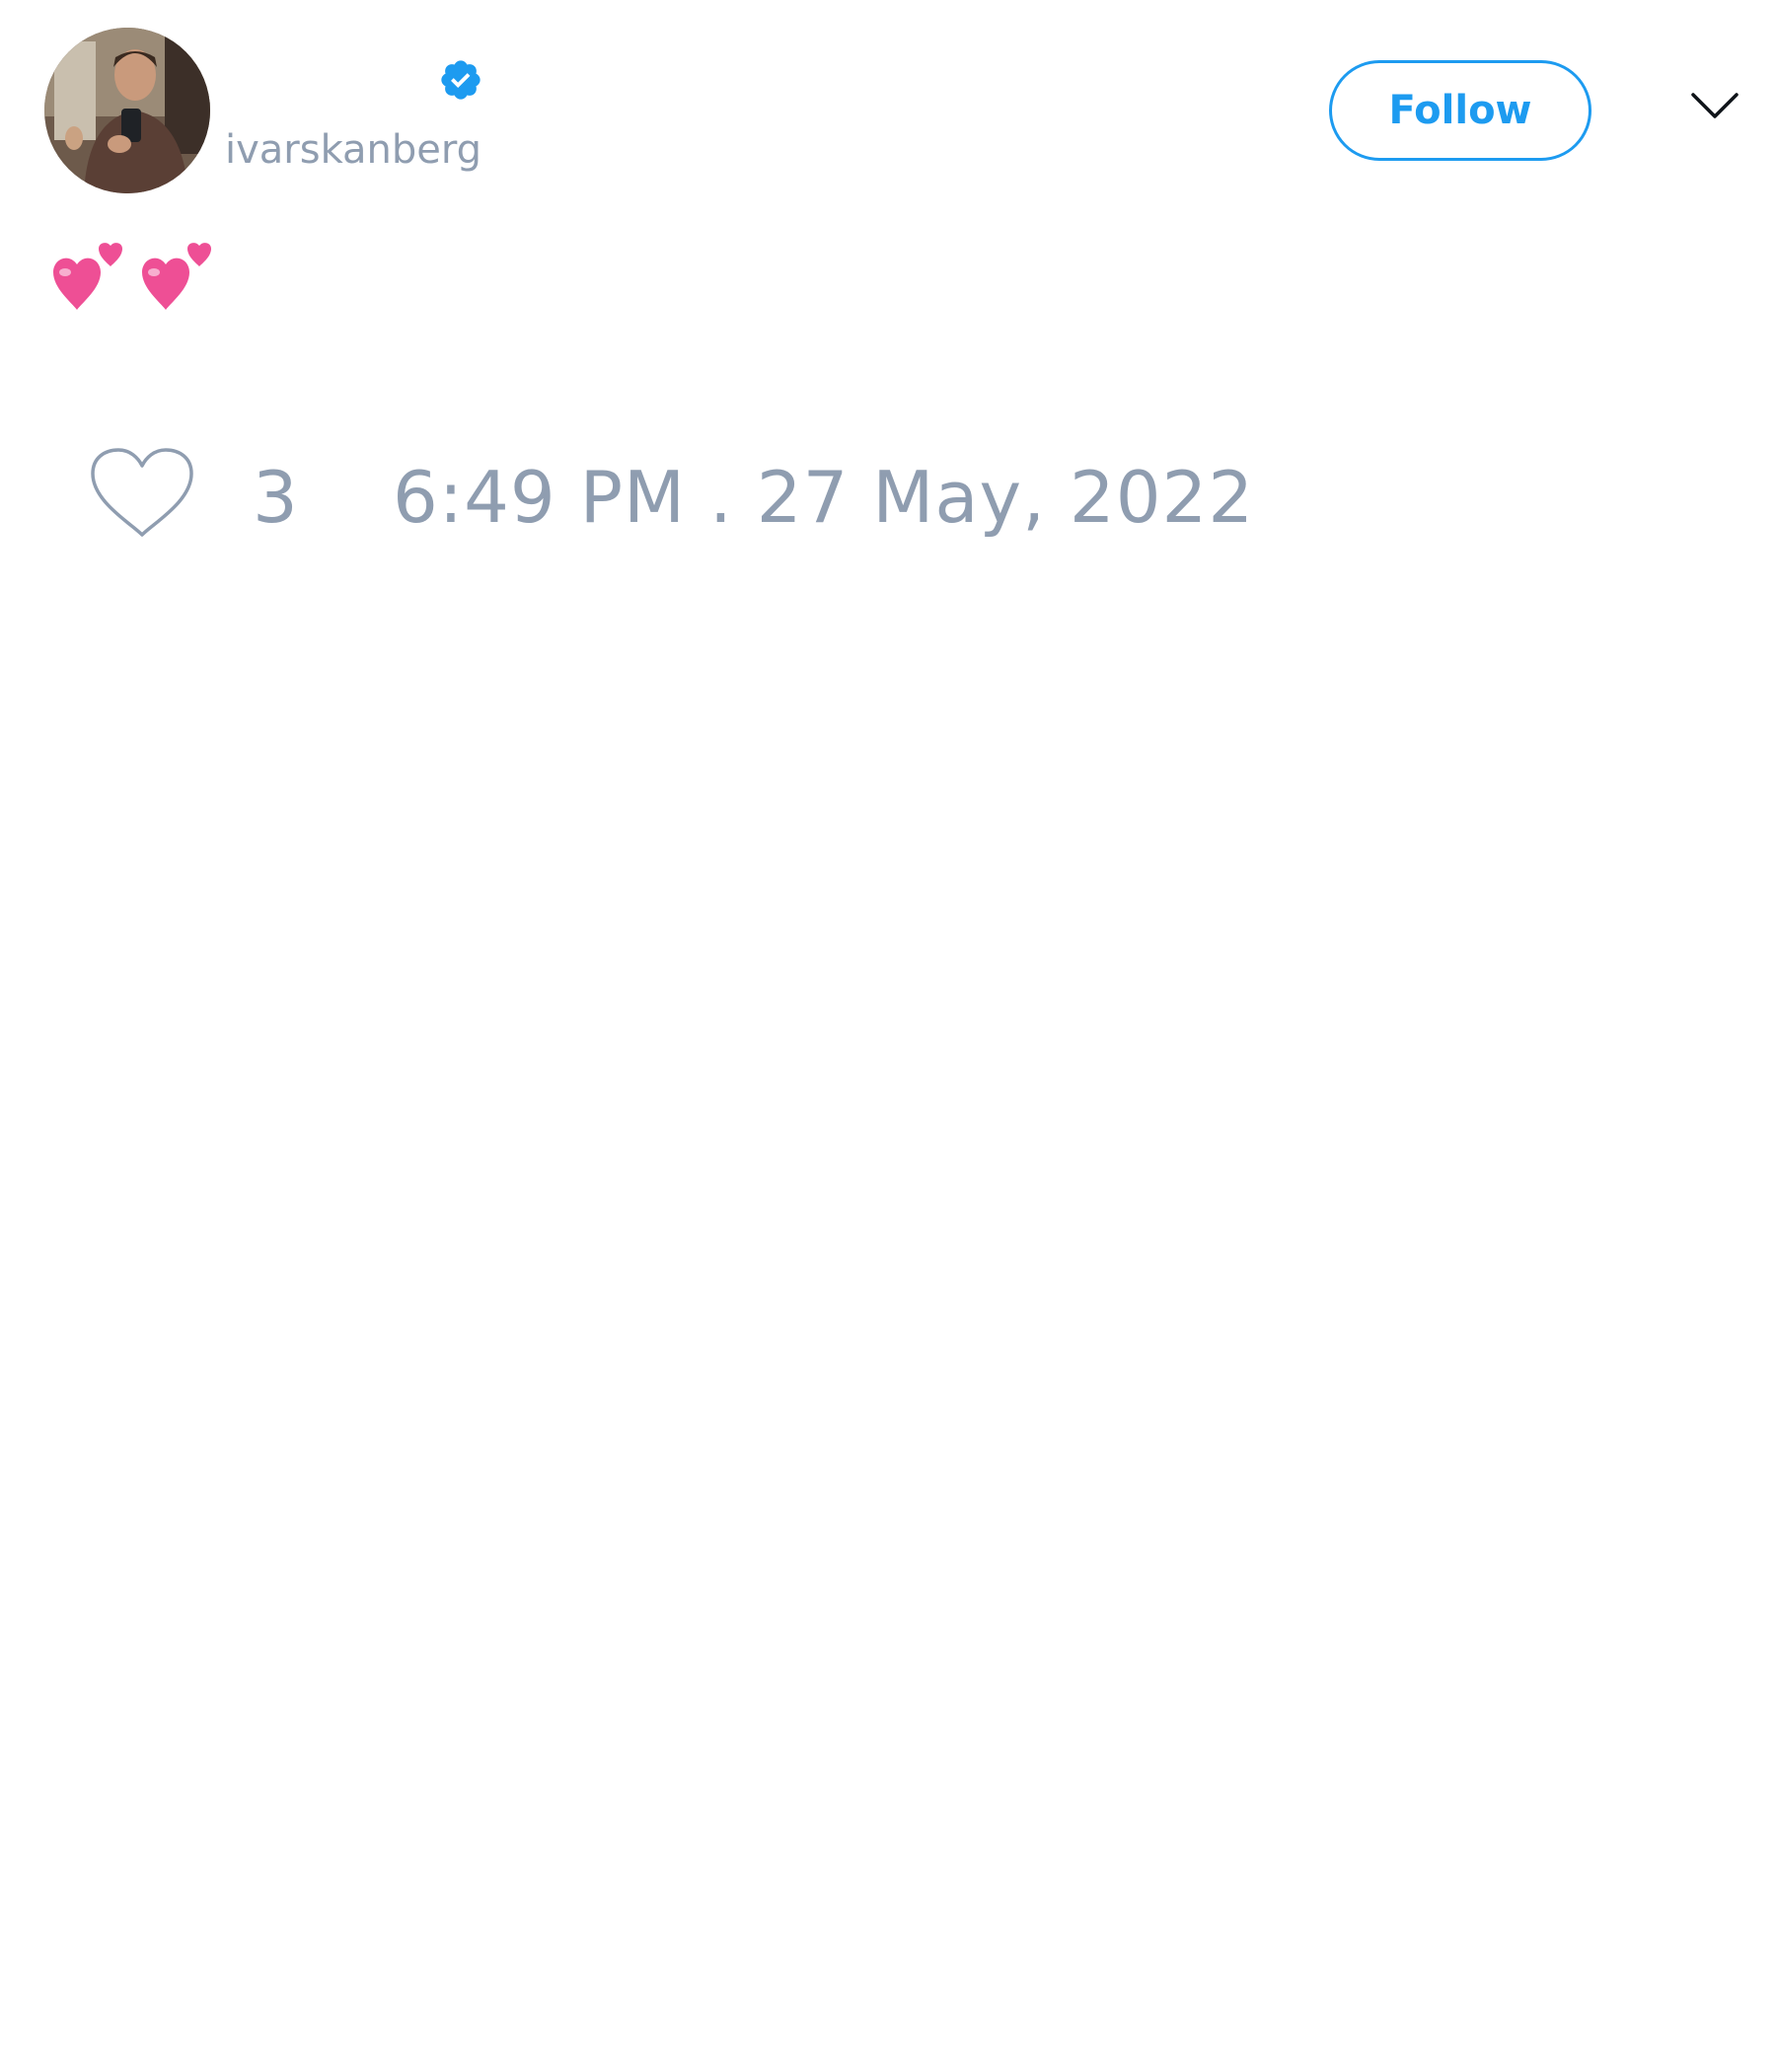 This screenshot has width=1776, height=2072. Describe the element at coordinates (132, 277) in the screenshot. I see `two-hearts-emoji-icon` at that location.